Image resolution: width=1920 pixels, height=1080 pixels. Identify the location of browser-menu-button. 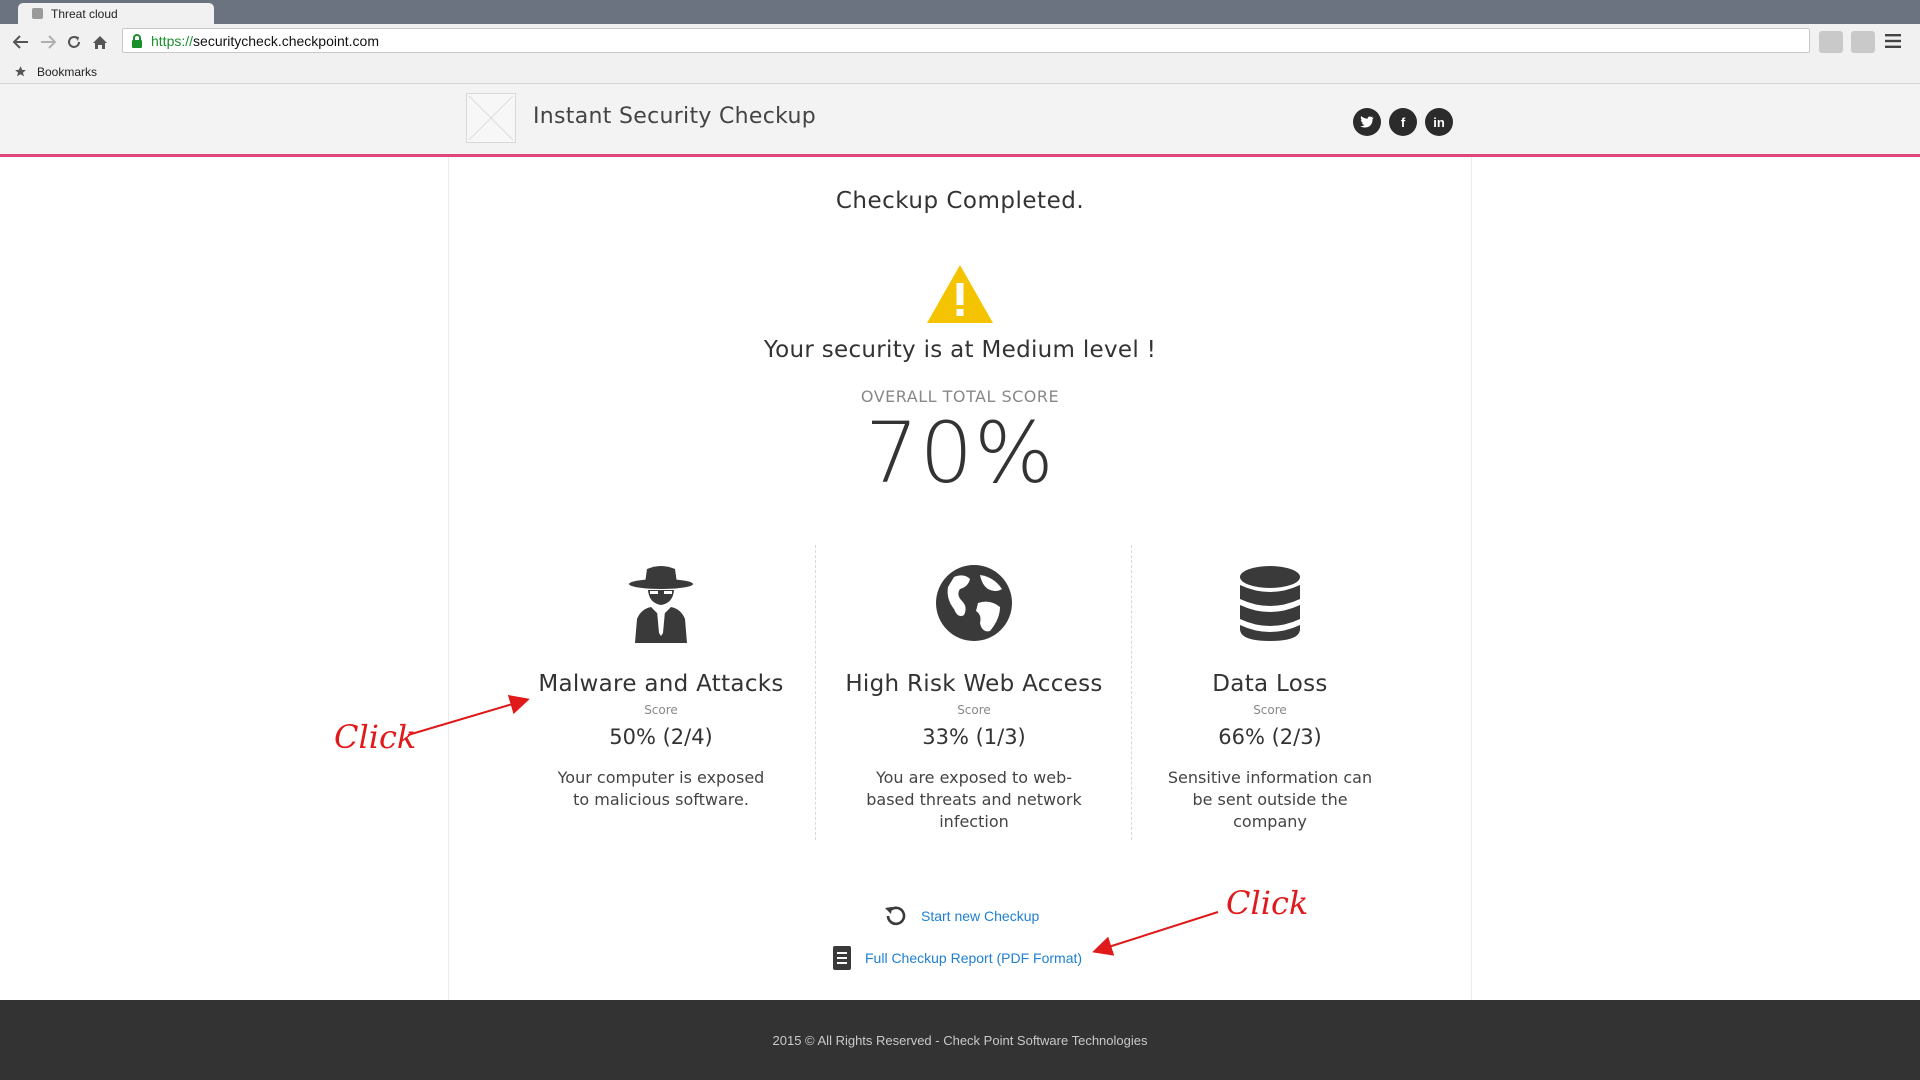
(1894, 42).